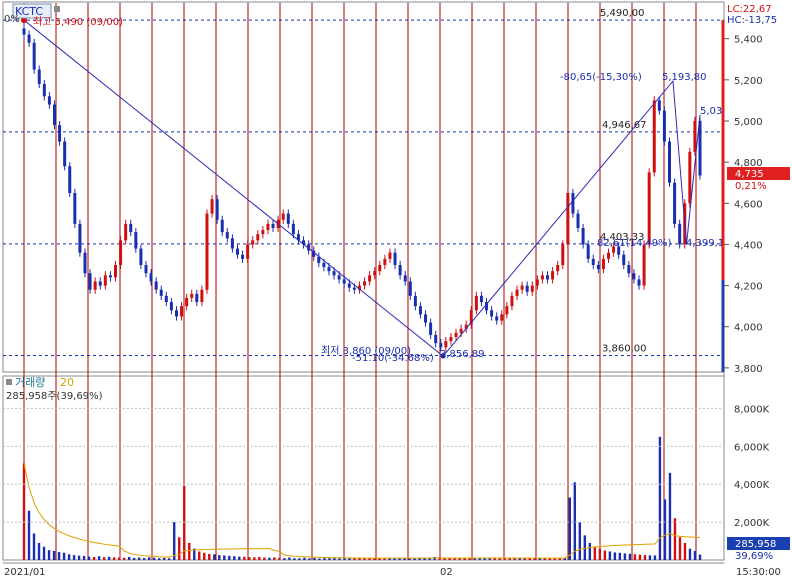 This screenshot has height=581, width=792. I want to click on high-annotation: 최고 5,490 (09/00), so click(78, 22).